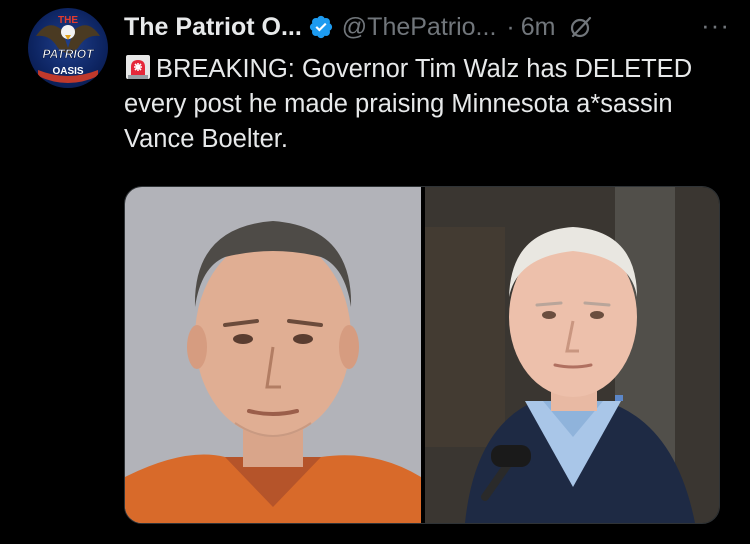 This screenshot has width=750, height=544. What do you see at coordinates (69, 54) in the screenshot?
I see `avatar-text-mid: PATRIOT` at bounding box center [69, 54].